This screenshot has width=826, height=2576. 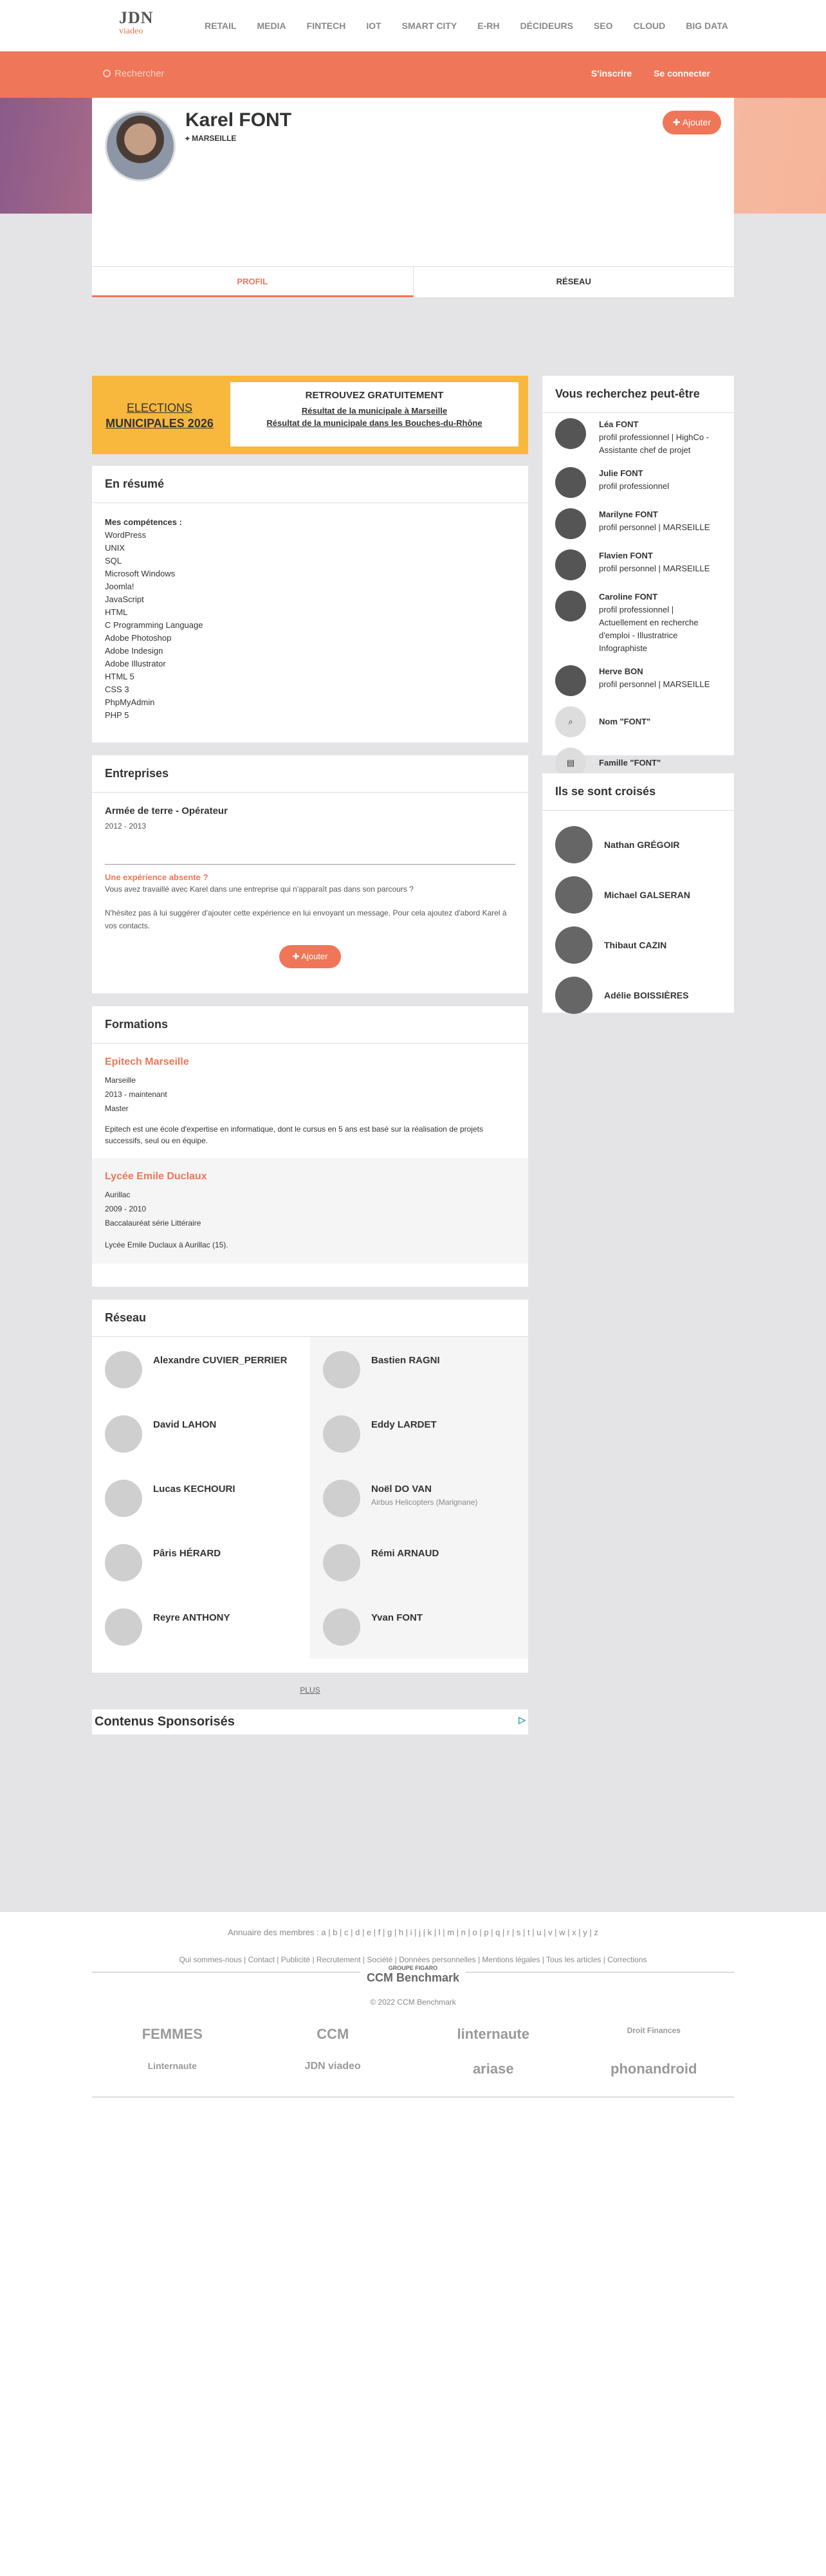 I want to click on network-person: Bastien RAGNI, so click(x=419, y=1369).